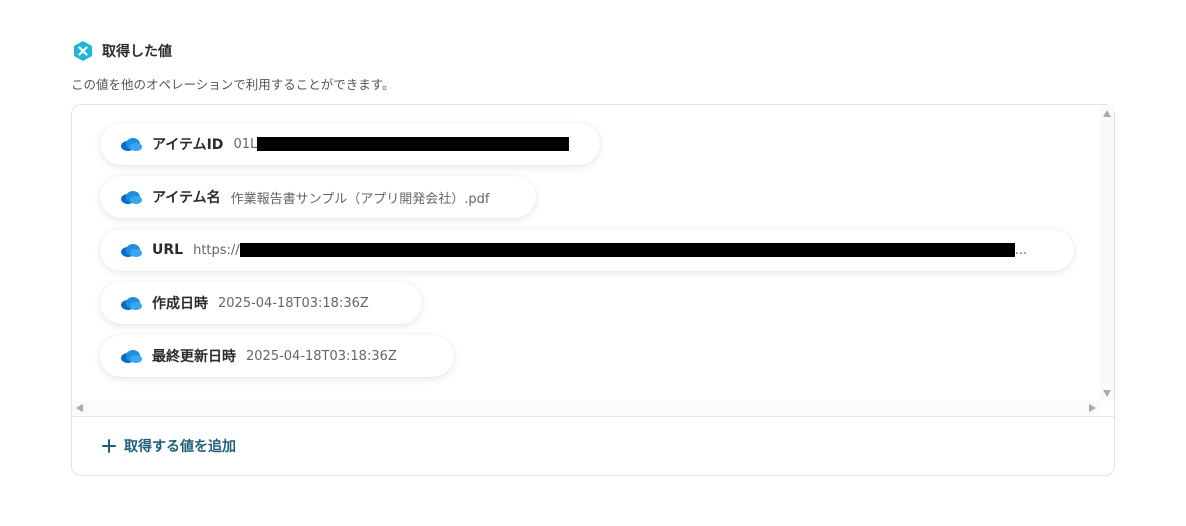 Image resolution: width=1186 pixels, height=526 pixels. What do you see at coordinates (168, 250) in the screenshot?
I see `pill-label: URL` at bounding box center [168, 250].